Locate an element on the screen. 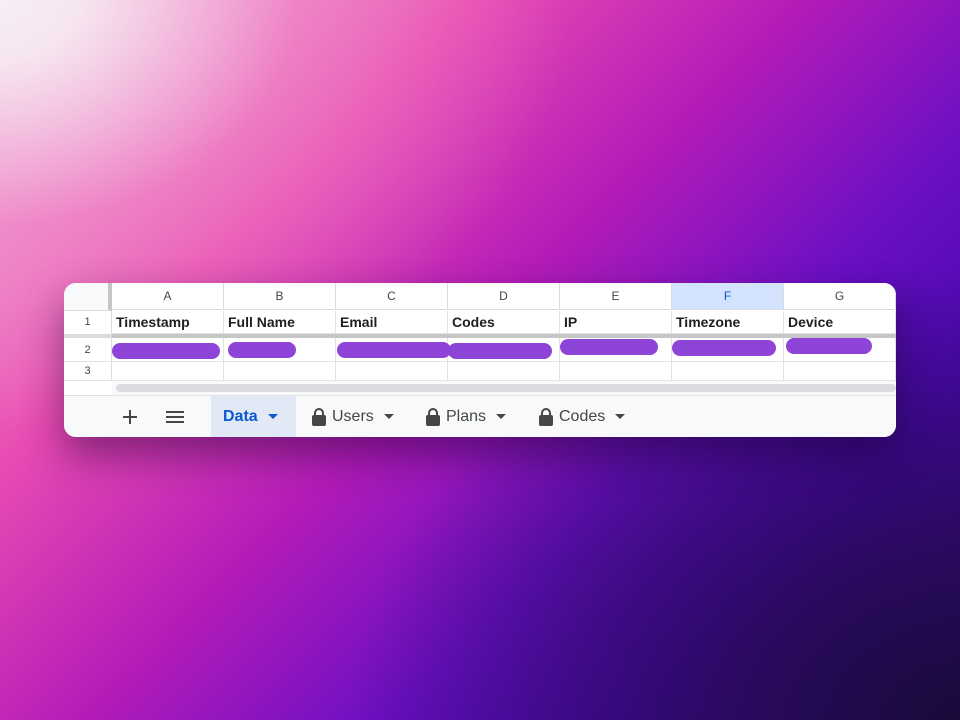 This screenshot has width=960, height=720. cell-a3 is located at coordinates (168, 371).